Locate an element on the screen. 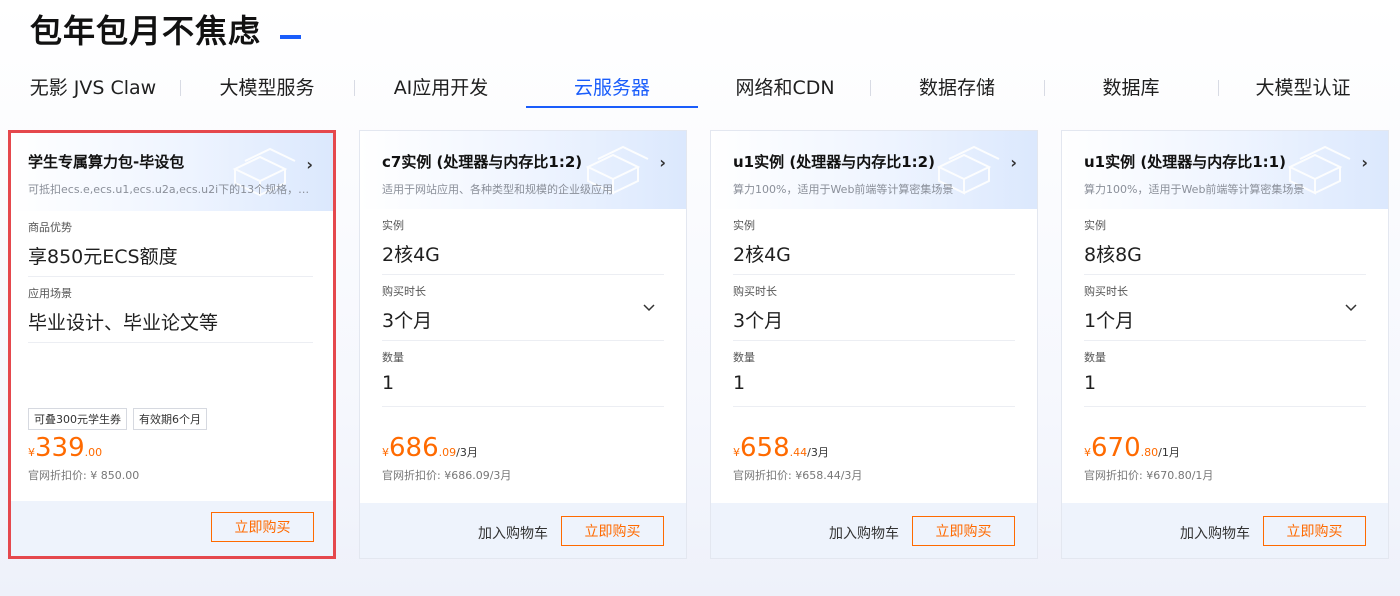 The image size is (1400, 596). list-price: 官网折扣价: ¥658.44/3月 is located at coordinates (798, 475).